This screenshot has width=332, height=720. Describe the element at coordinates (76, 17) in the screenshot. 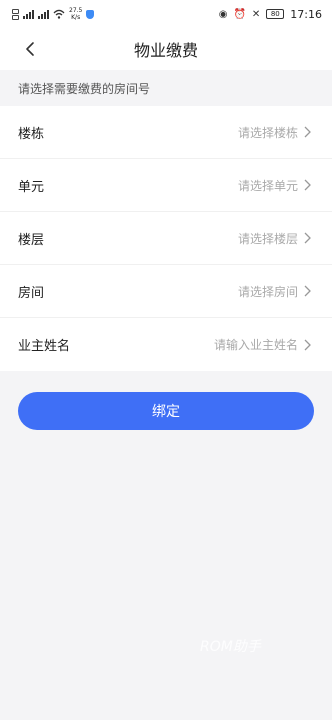

I see `network-speed-unit: K/s` at that location.